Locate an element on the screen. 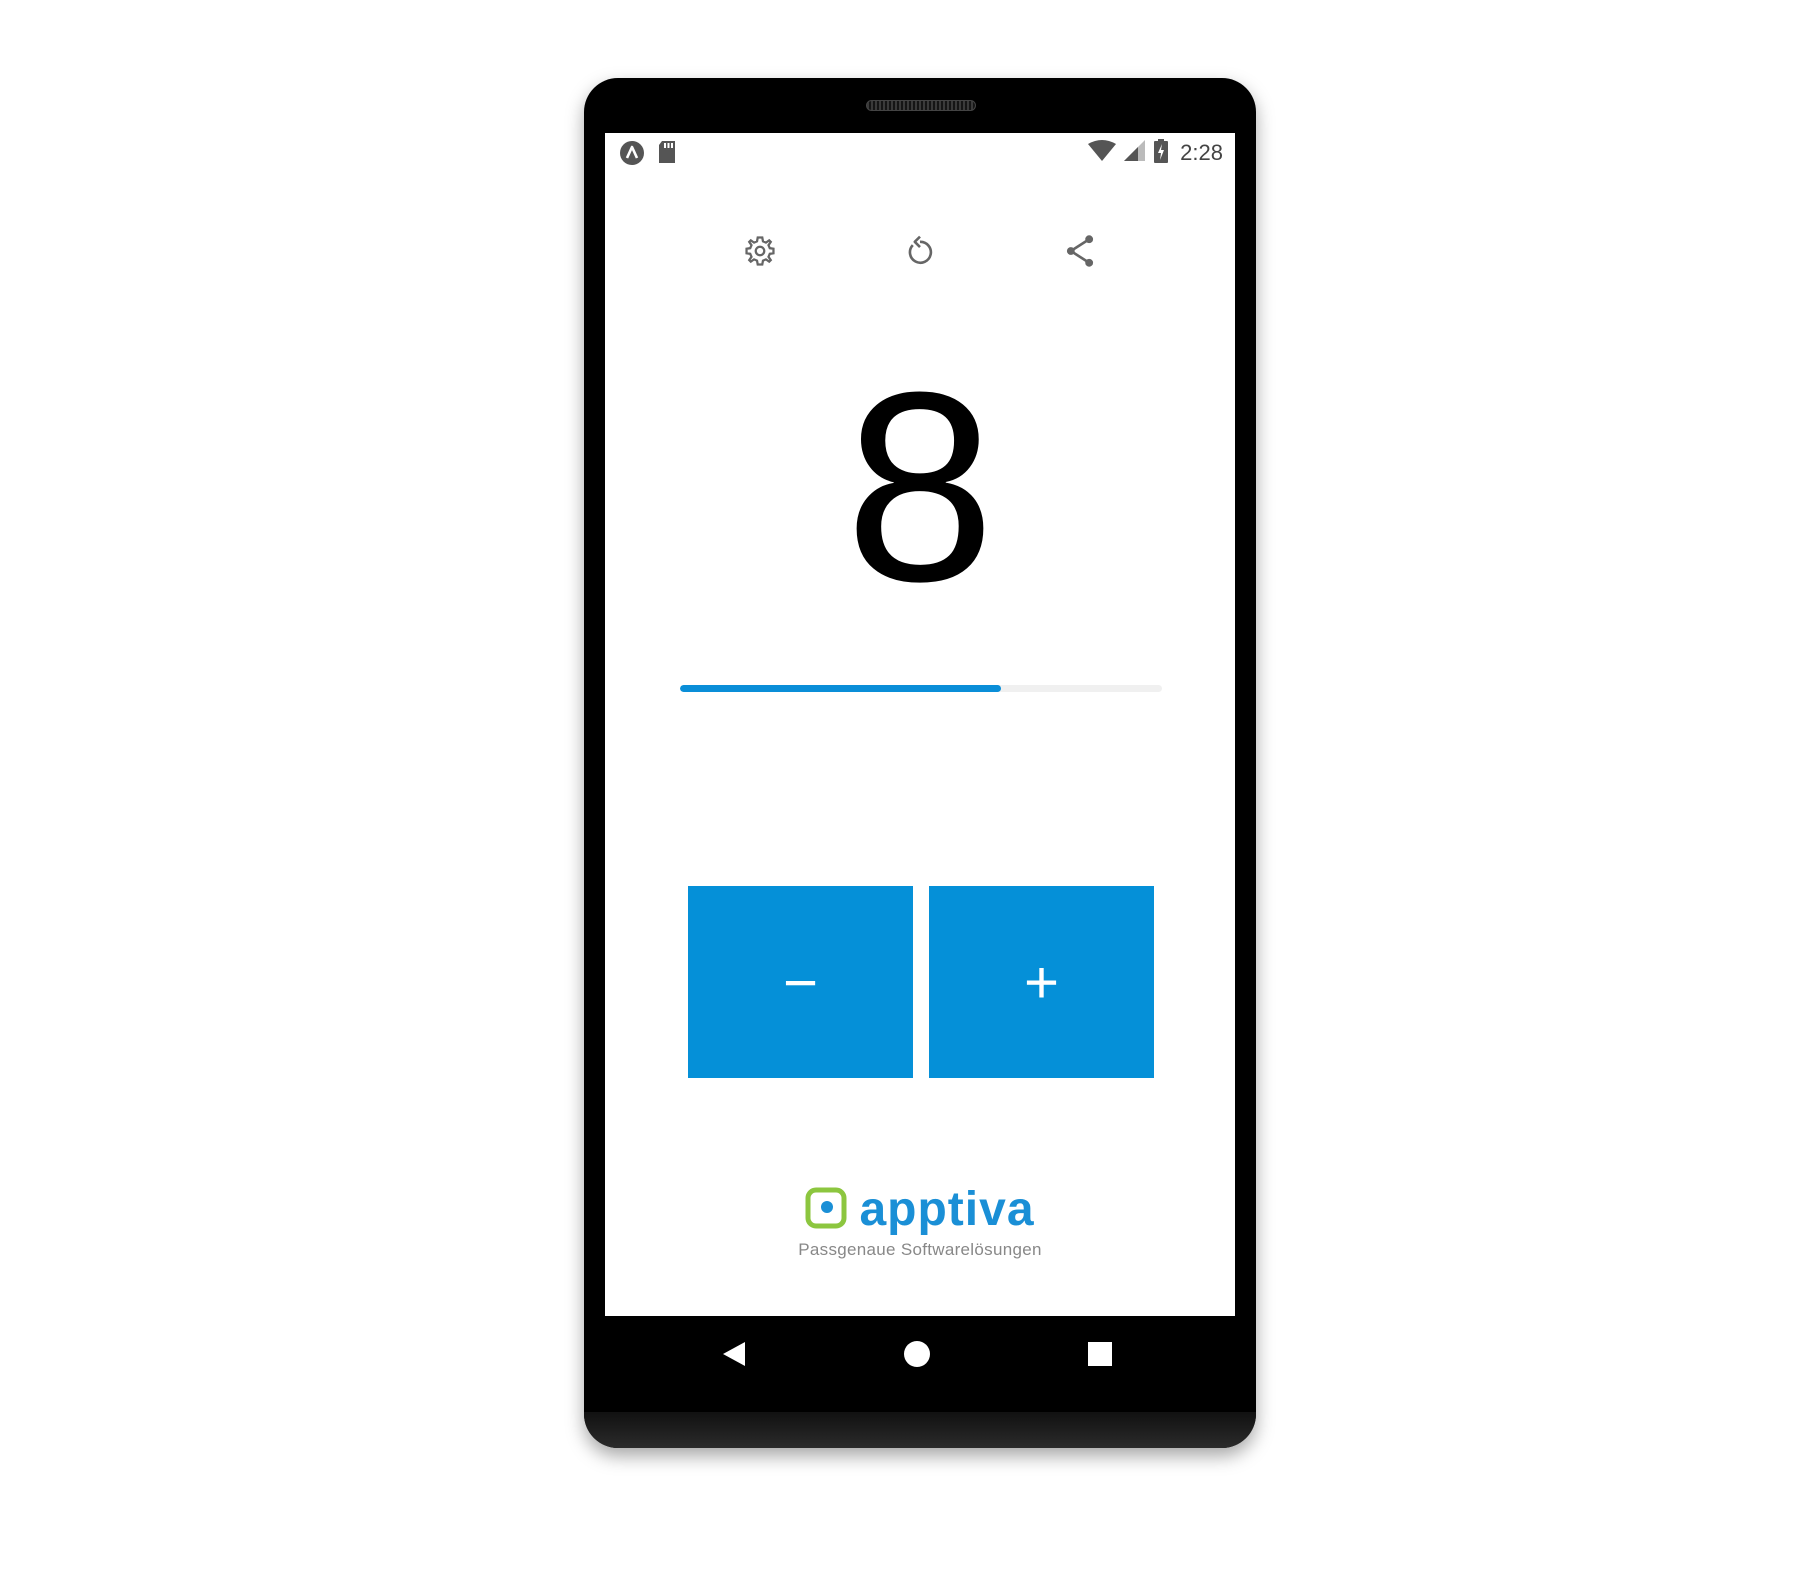 The image size is (1794, 1592). app-notification-icon is located at coordinates (632, 155).